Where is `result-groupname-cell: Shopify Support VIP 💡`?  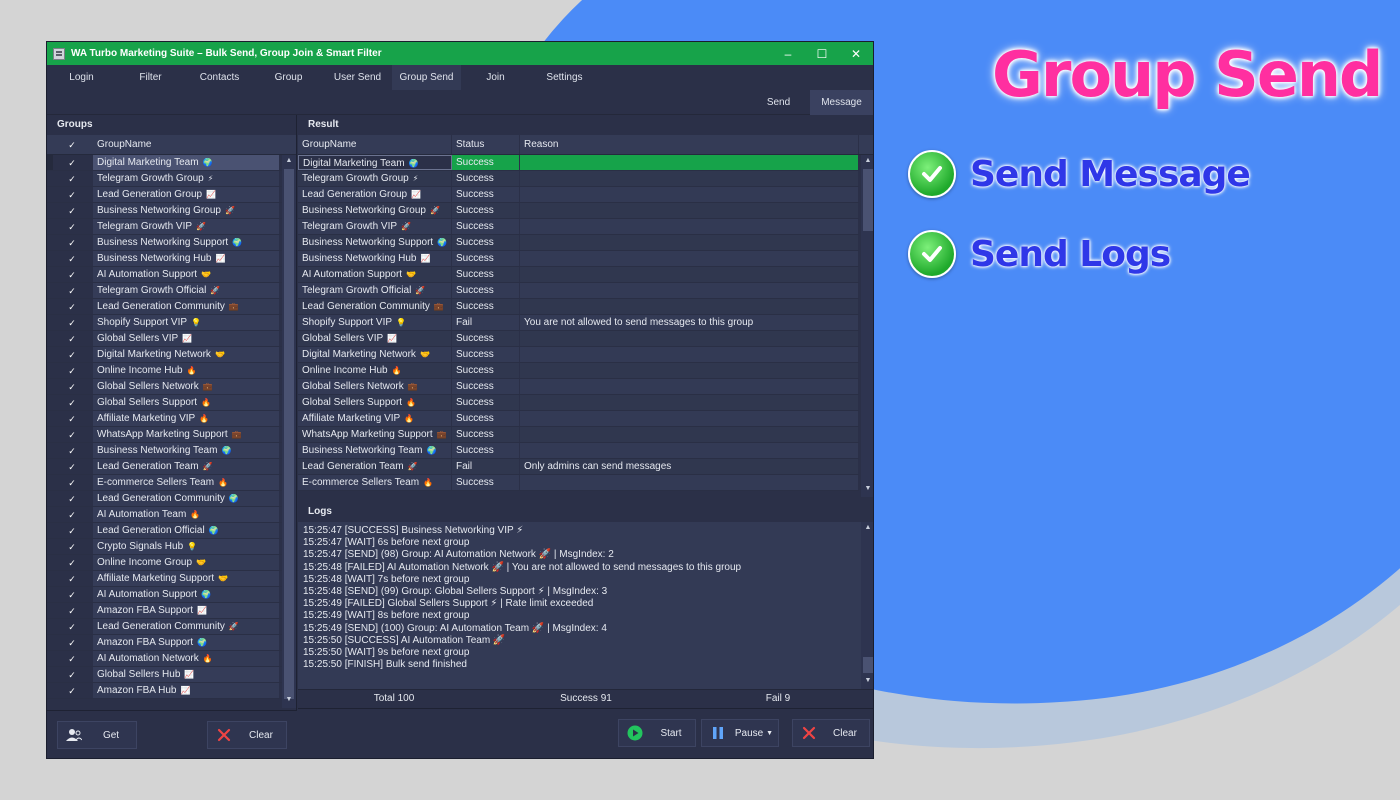
result-groupname-cell: Shopify Support VIP 💡 is located at coordinates (375, 322).